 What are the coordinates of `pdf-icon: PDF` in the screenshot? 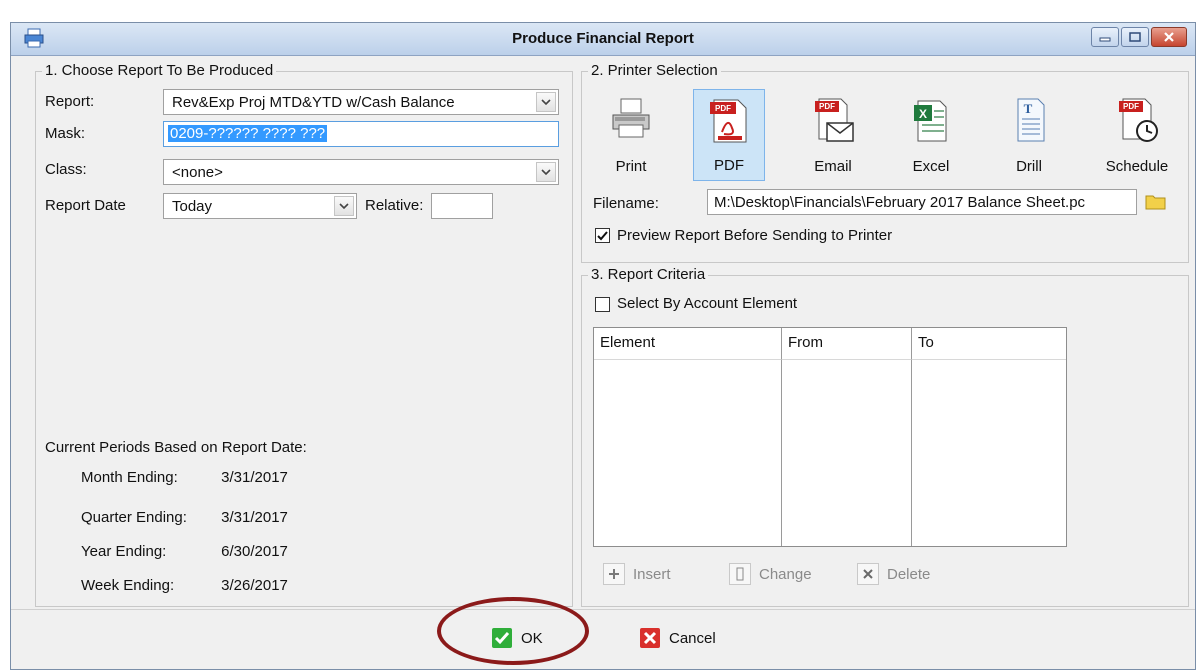 It's located at (728, 121).